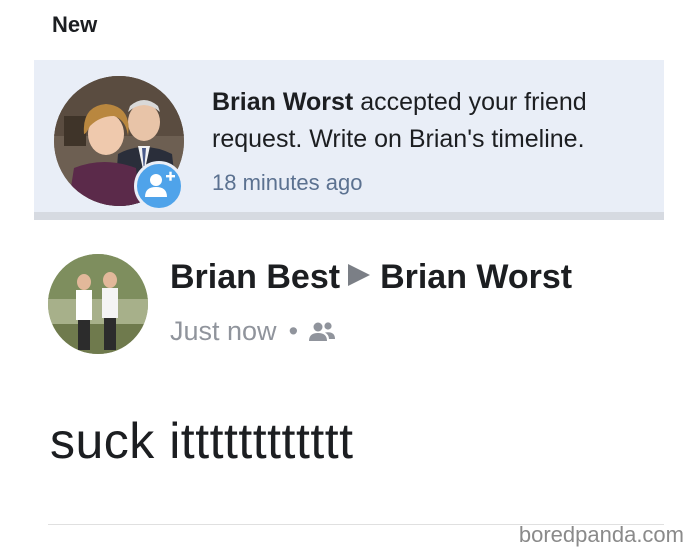 Image resolution: width=700 pixels, height=554 pixels. What do you see at coordinates (322, 335) in the screenshot?
I see `friends-icon` at bounding box center [322, 335].